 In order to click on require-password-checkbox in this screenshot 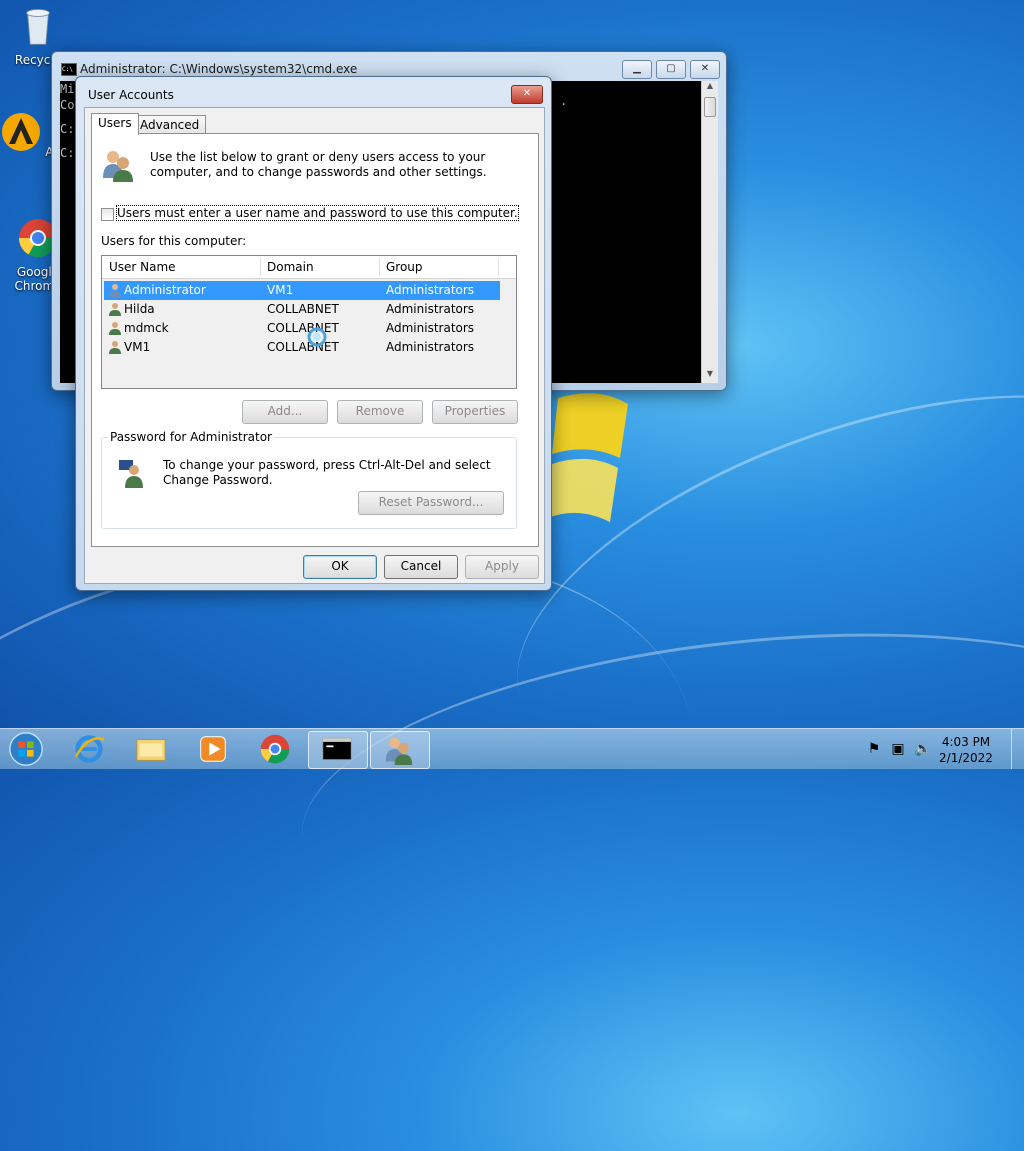, I will do `click(107, 214)`.